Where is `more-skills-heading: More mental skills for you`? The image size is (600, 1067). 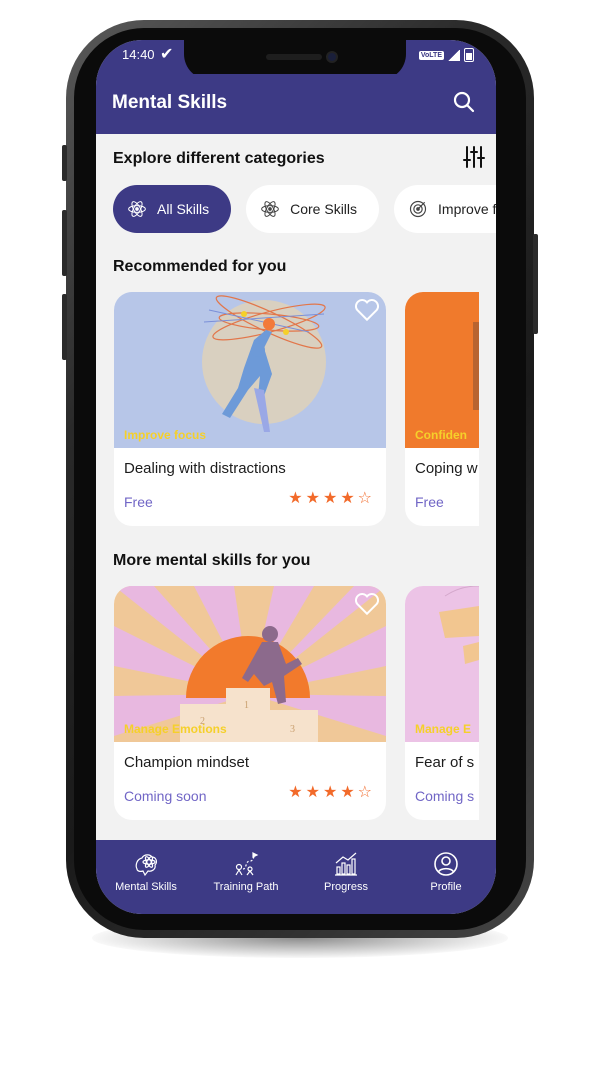 more-skills-heading: More mental skills for you is located at coordinates (212, 560).